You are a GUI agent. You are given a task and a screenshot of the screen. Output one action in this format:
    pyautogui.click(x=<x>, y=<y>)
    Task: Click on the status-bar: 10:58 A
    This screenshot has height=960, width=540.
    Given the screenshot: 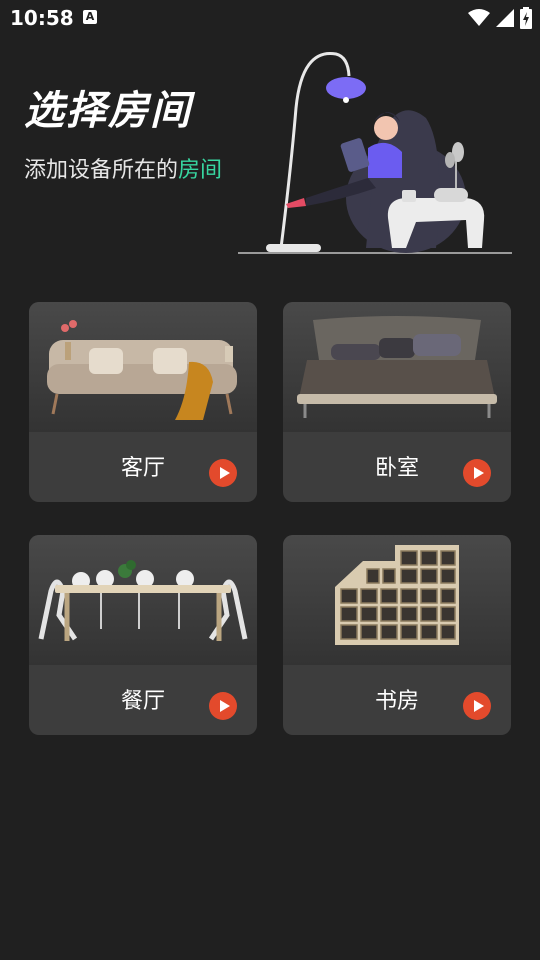 What is the action you would take?
    pyautogui.click(x=270, y=18)
    